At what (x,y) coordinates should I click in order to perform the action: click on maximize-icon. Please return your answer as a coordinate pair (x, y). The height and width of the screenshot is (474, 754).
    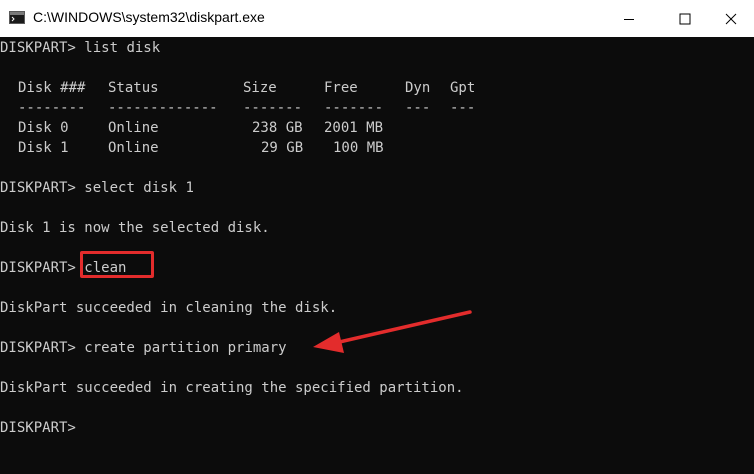
    Looking at the image, I should click on (685, 18).